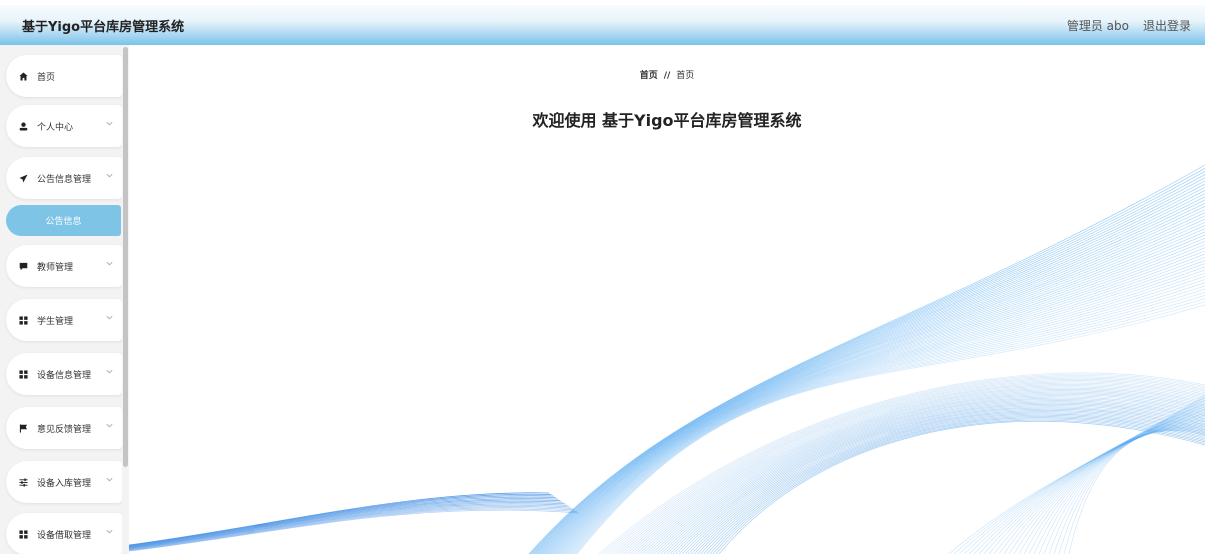 This screenshot has width=1205, height=554. Describe the element at coordinates (667, 120) in the screenshot. I see `welcome-title: 欢迎使用 基于Yigo平台库房管理系统` at that location.